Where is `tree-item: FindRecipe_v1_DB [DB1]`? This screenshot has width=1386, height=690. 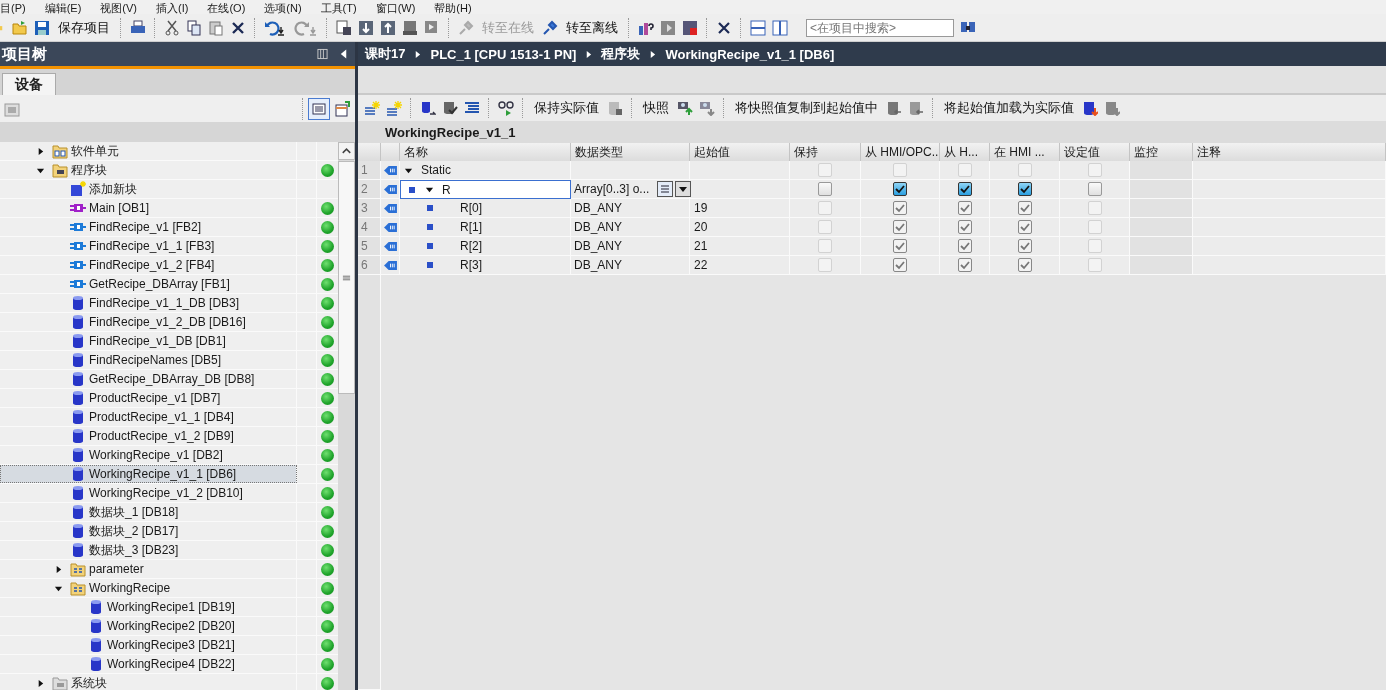 tree-item: FindRecipe_v1_DB [DB1] is located at coordinates (169, 341).